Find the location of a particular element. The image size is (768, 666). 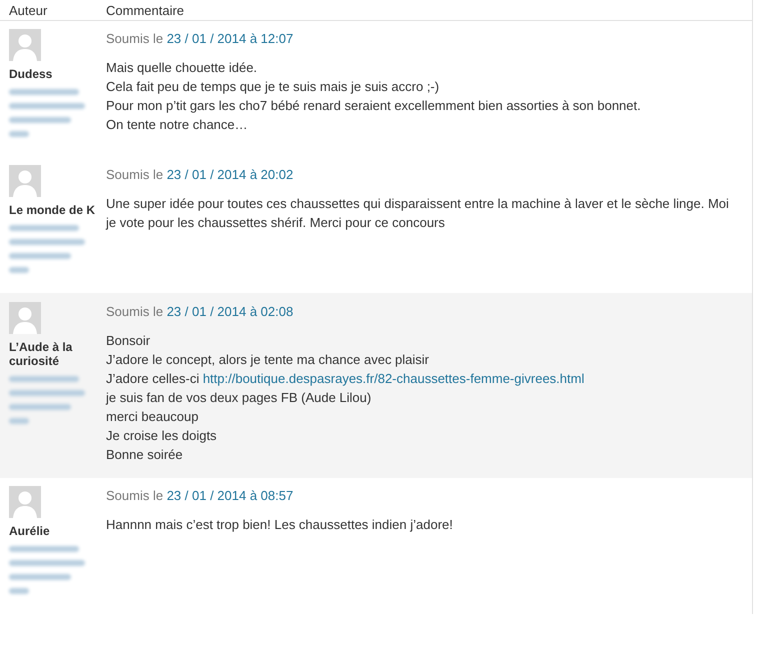

submitted-date: Soumis le 23 / 01 / 2014 à 08:57 is located at coordinates (200, 495).